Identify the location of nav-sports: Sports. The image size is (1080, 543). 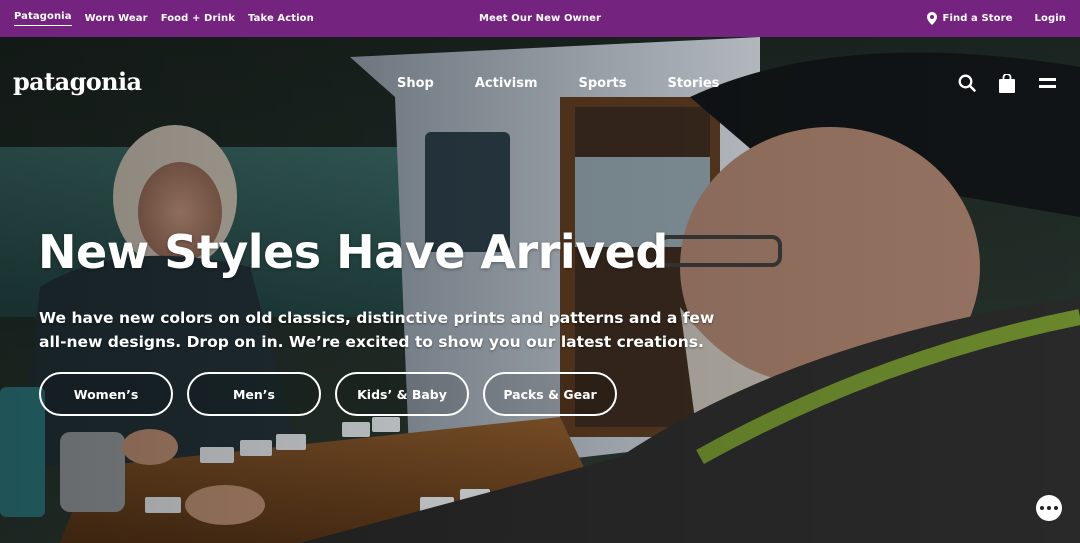
(603, 83).